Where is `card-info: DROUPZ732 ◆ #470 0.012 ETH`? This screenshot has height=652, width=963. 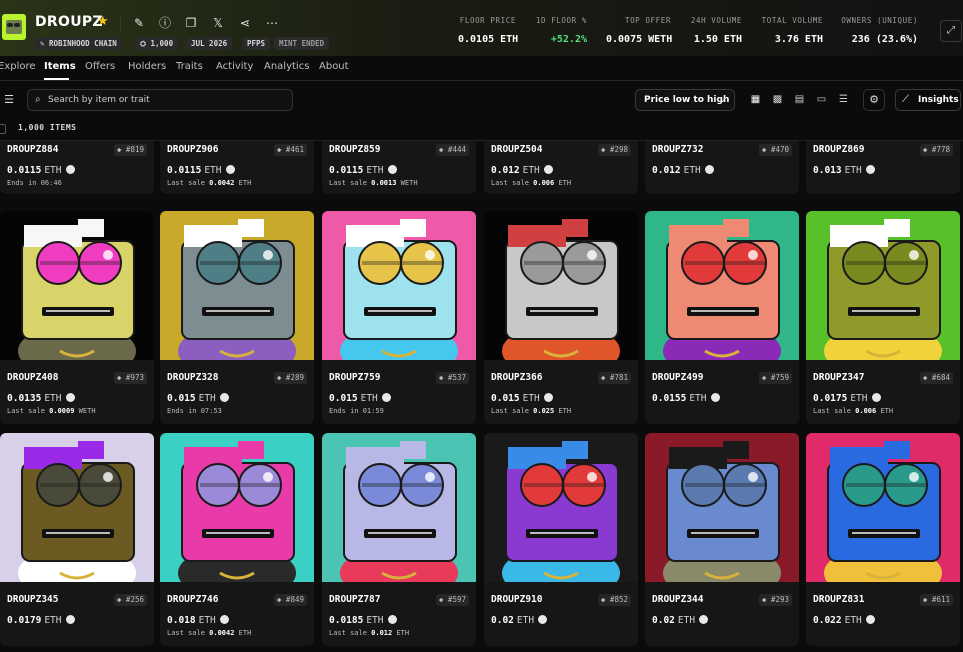
card-info: DROUPZ732 ◆ #470 0.012 ETH is located at coordinates (722, 169).